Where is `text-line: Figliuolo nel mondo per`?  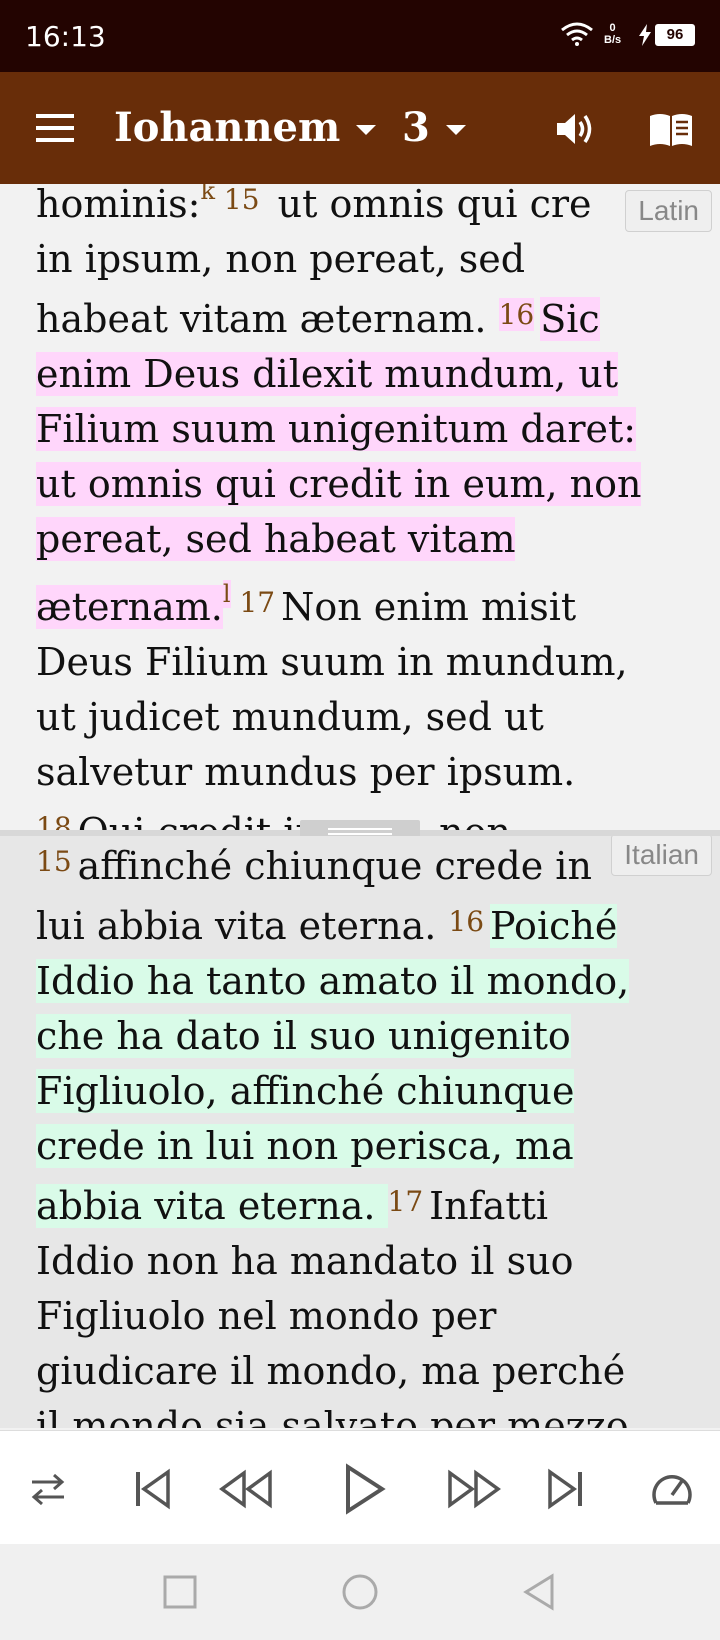 text-line: Figliuolo nel mondo per is located at coordinates (366, 1316).